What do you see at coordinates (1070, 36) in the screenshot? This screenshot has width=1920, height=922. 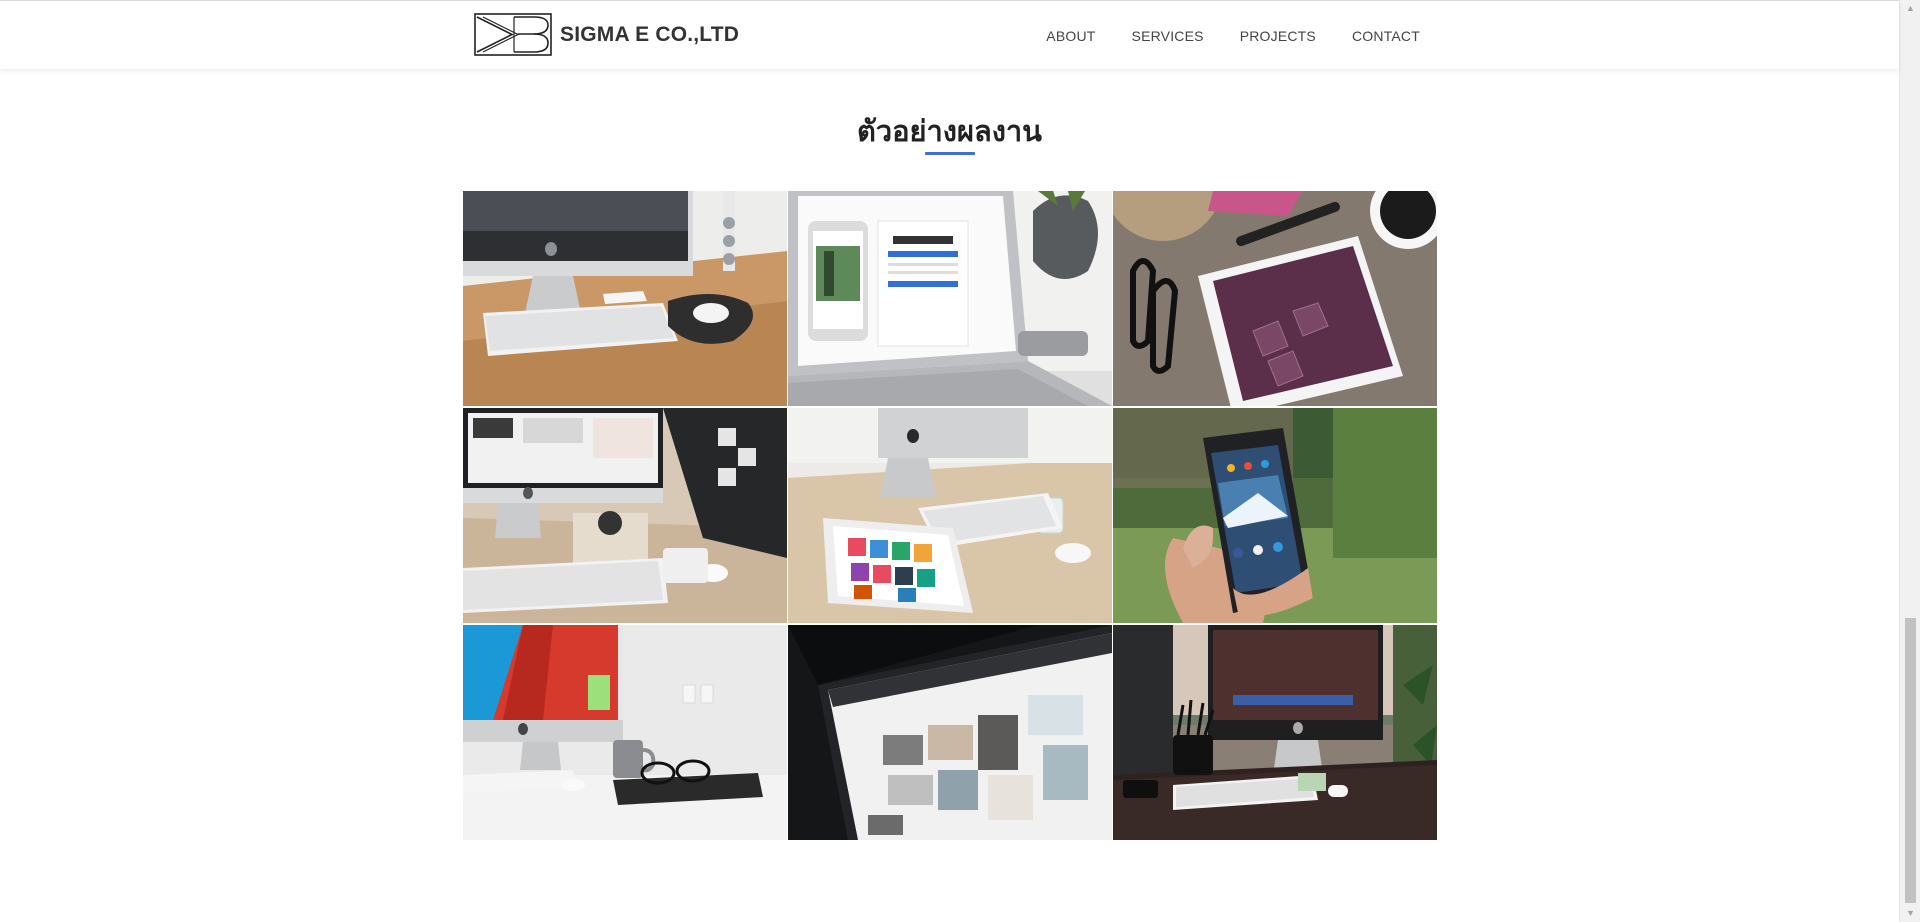 I see `nav-about: ABOUT` at bounding box center [1070, 36].